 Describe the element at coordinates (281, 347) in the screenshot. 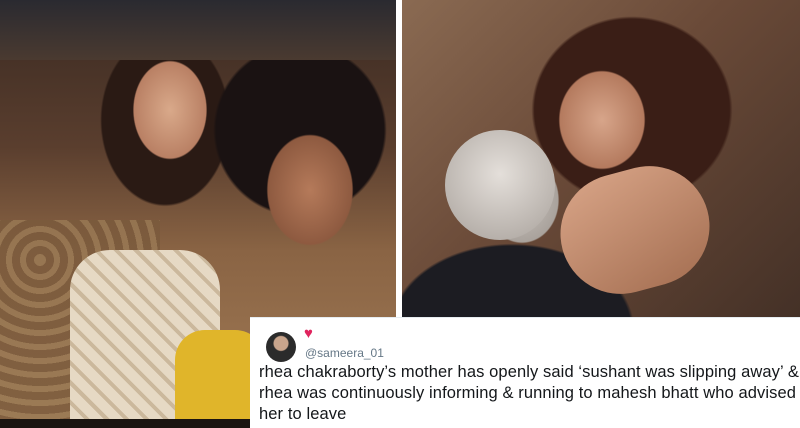

I see `avatar` at that location.